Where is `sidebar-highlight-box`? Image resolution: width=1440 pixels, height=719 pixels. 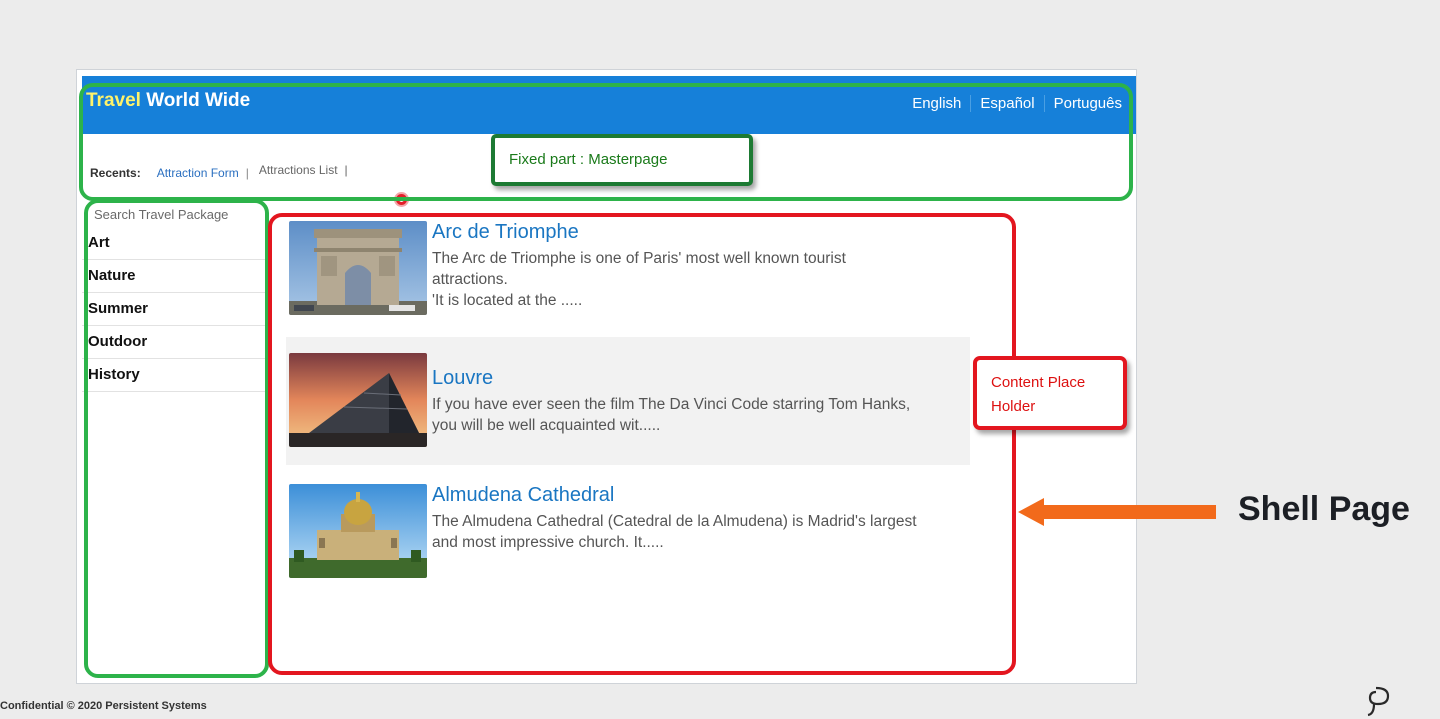
sidebar-highlight-box is located at coordinates (176, 438).